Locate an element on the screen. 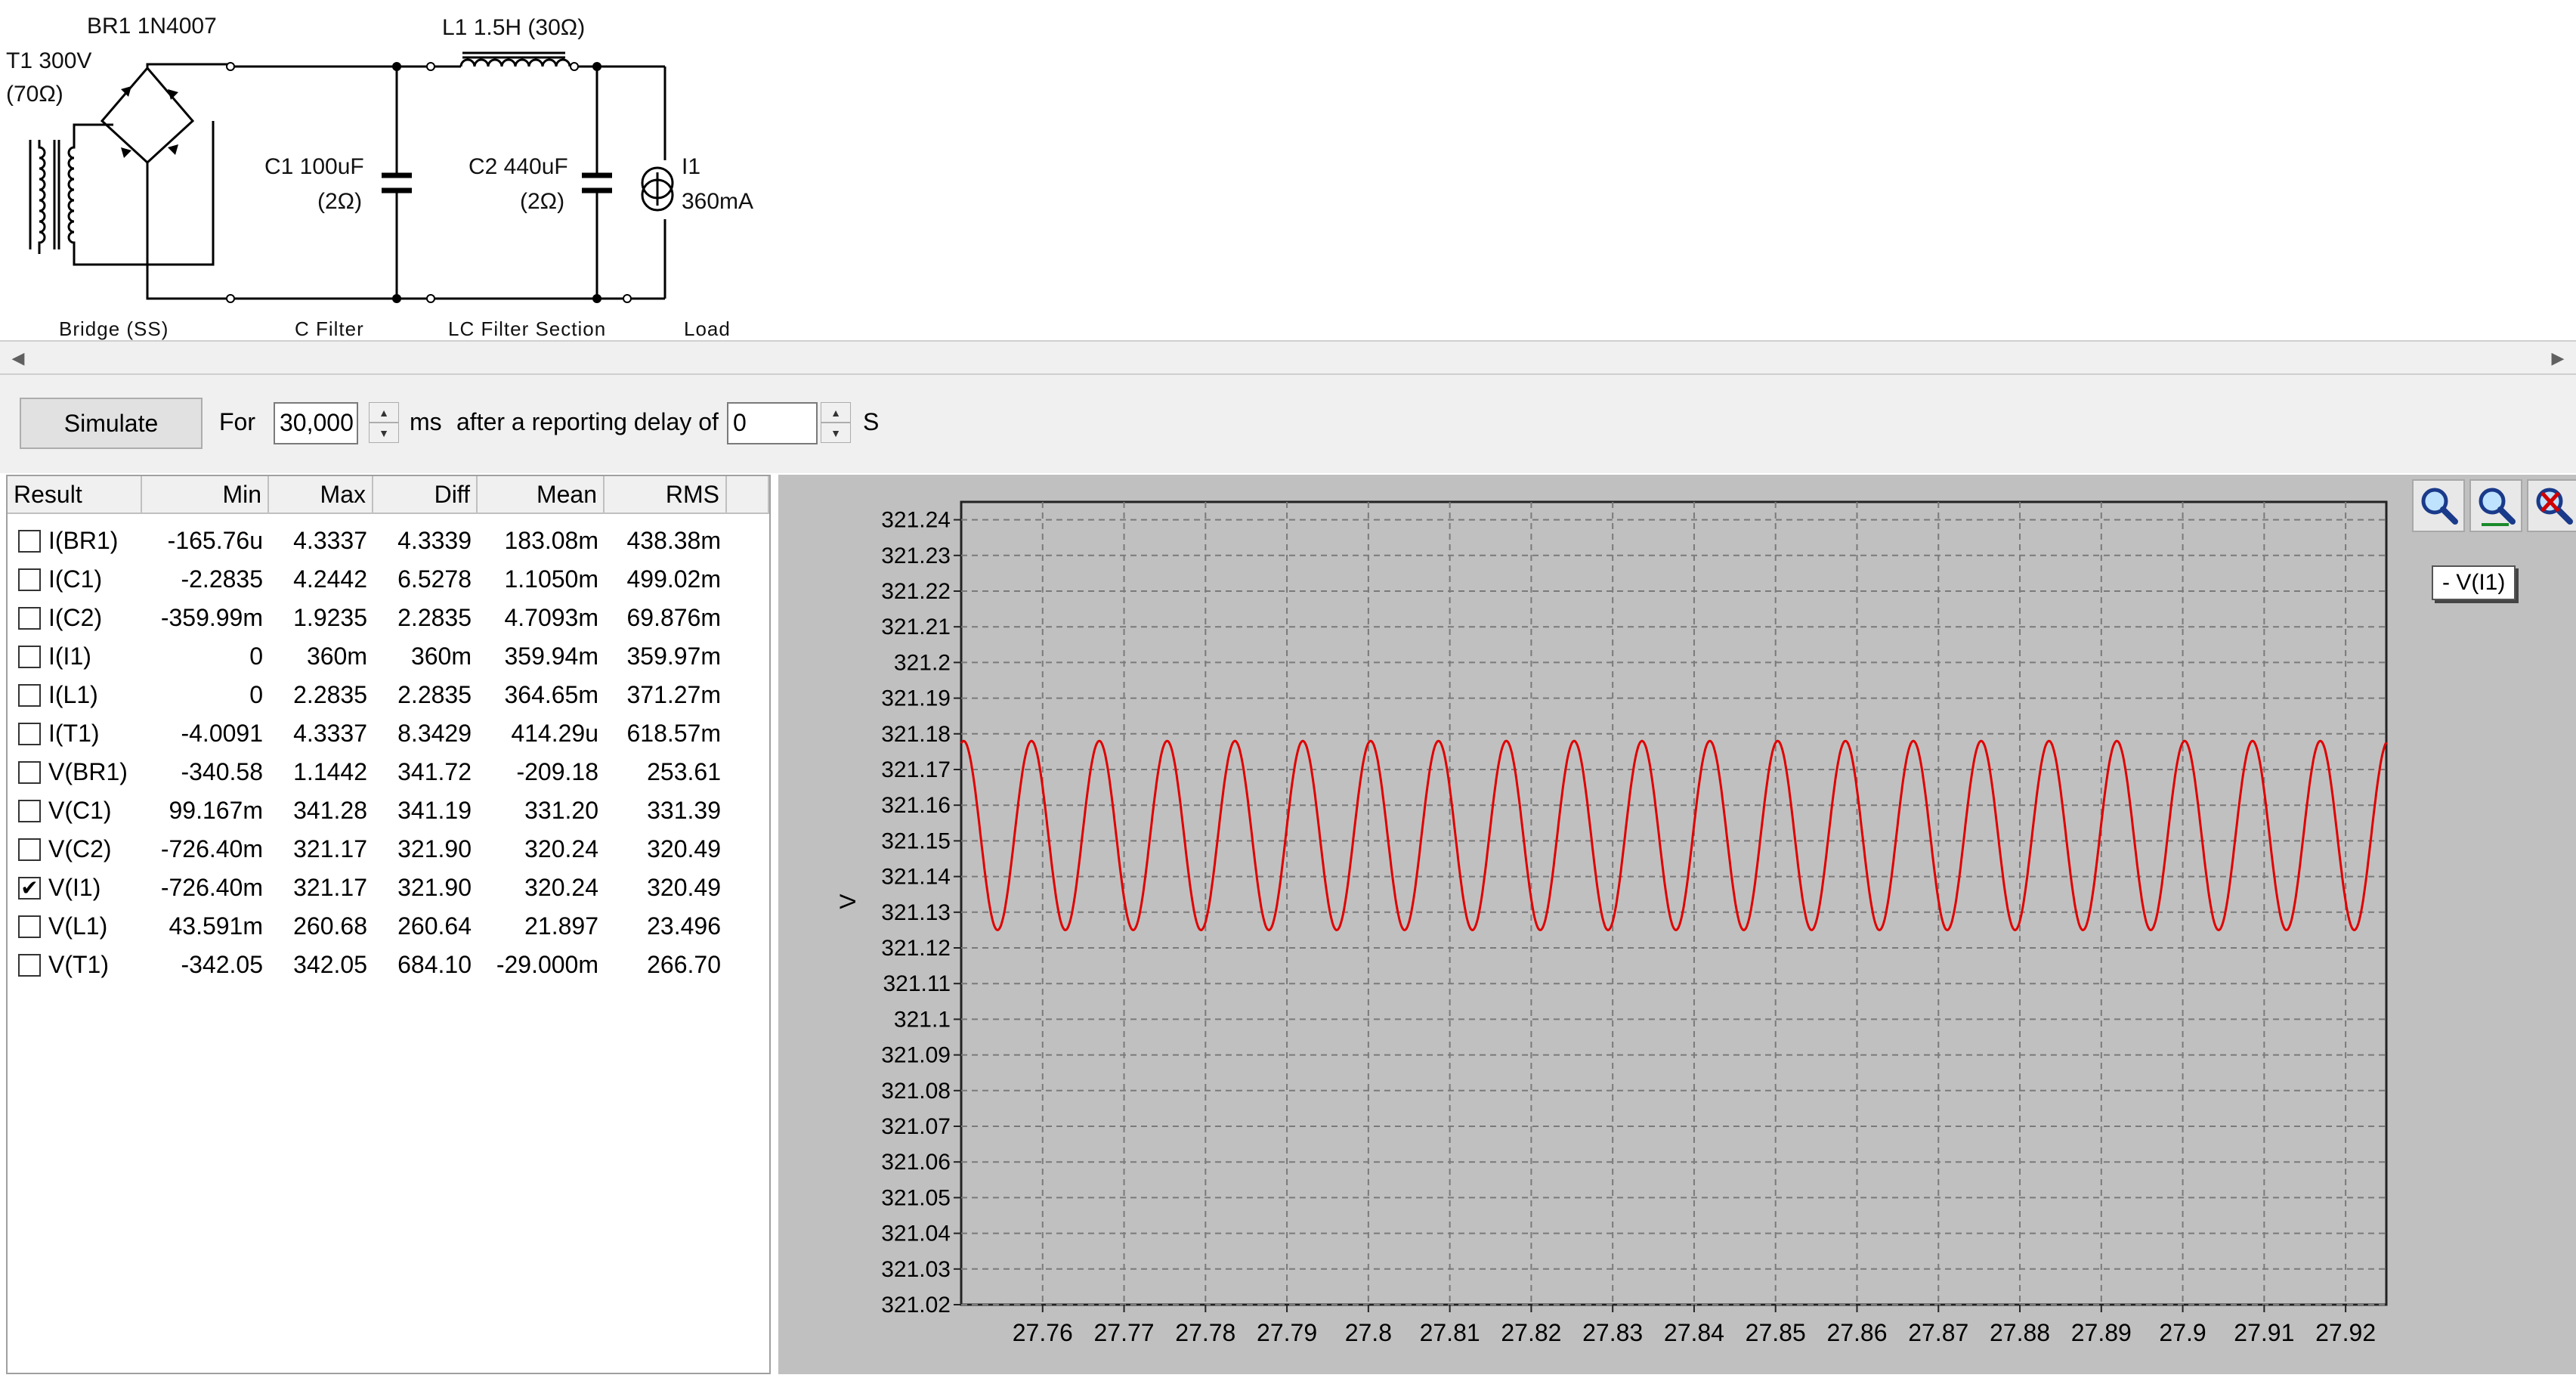 The image size is (2576, 1378). y-tick-label: 321.21 is located at coordinates (916, 627).